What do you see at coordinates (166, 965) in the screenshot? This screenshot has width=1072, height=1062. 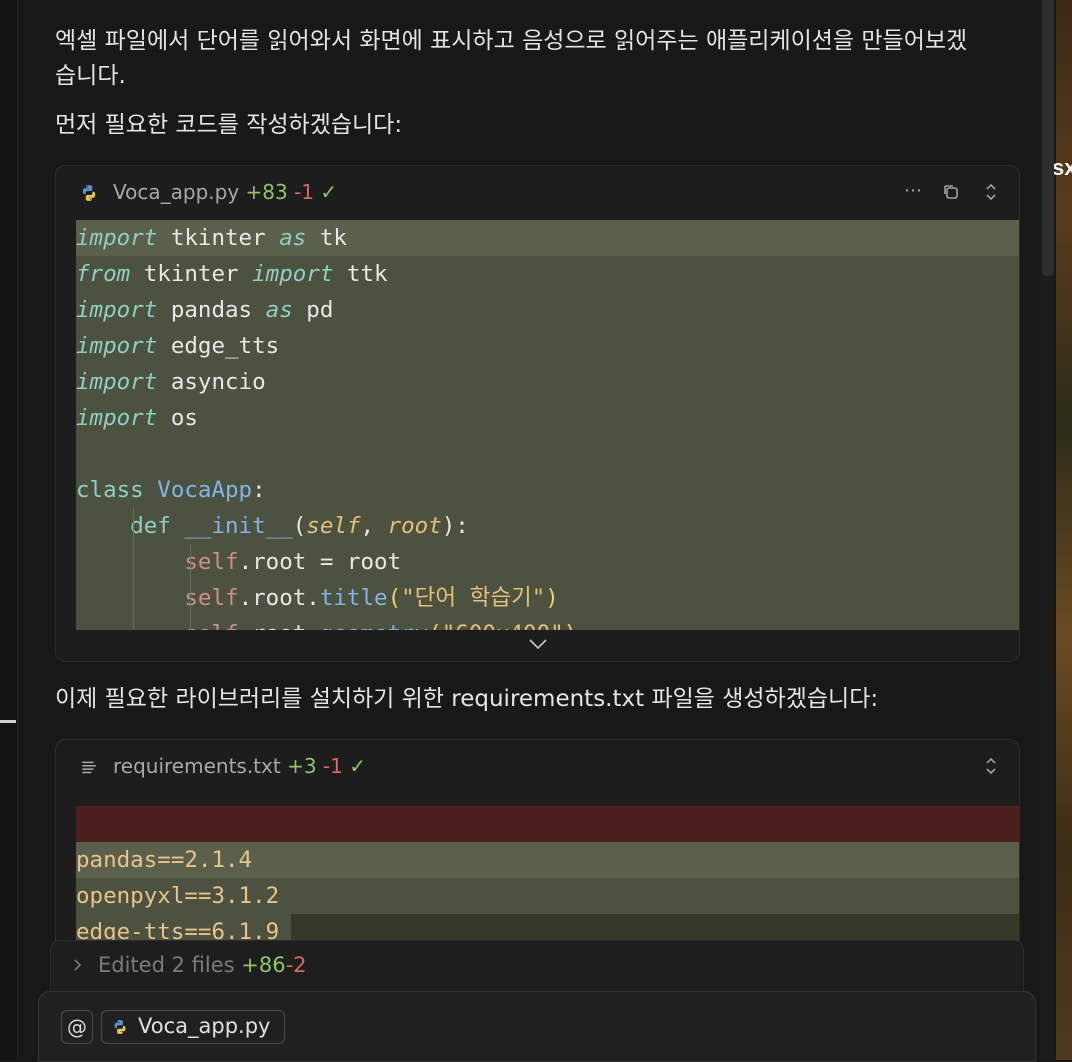 I see `edited-files-label: Edited 2 files` at bounding box center [166, 965].